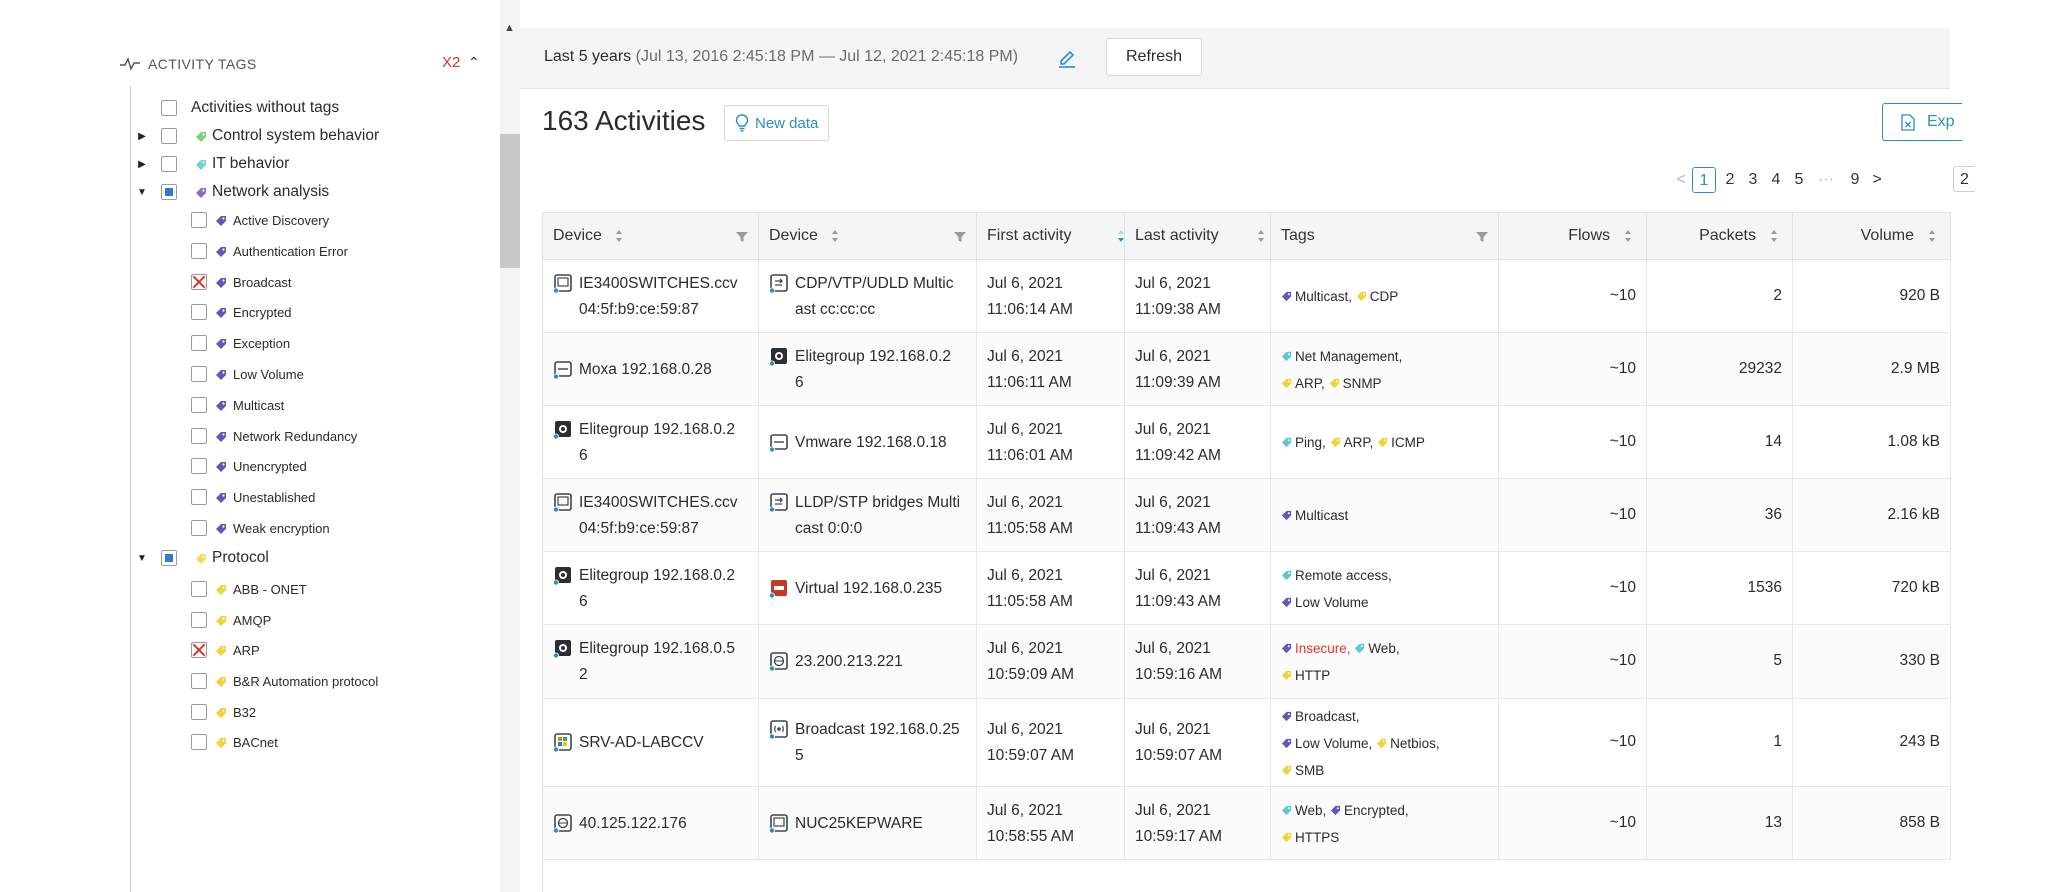 Image resolution: width=2046 pixels, height=892 pixels. I want to click on tag-chip: ARP,, so click(1303, 383).